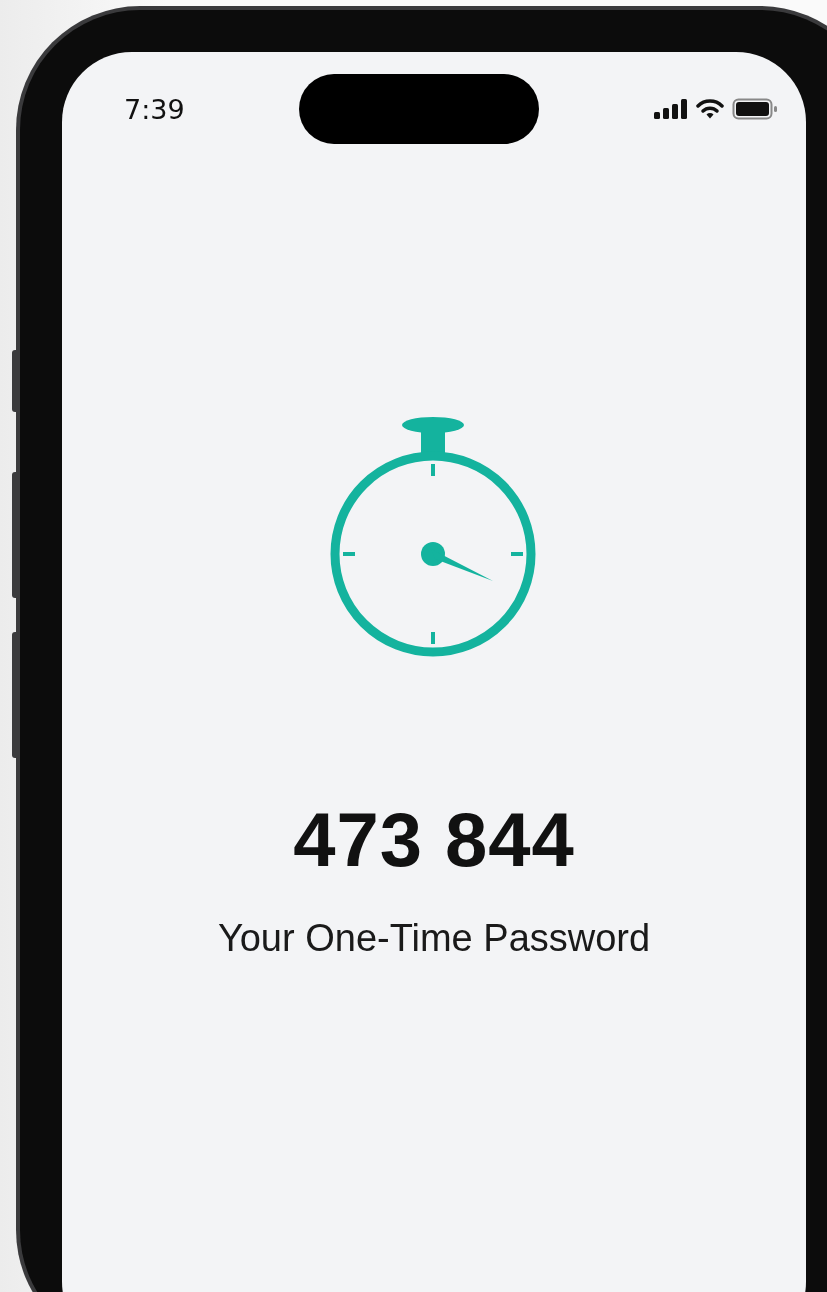  Describe the element at coordinates (671, 109) in the screenshot. I see `signal-icon` at that location.